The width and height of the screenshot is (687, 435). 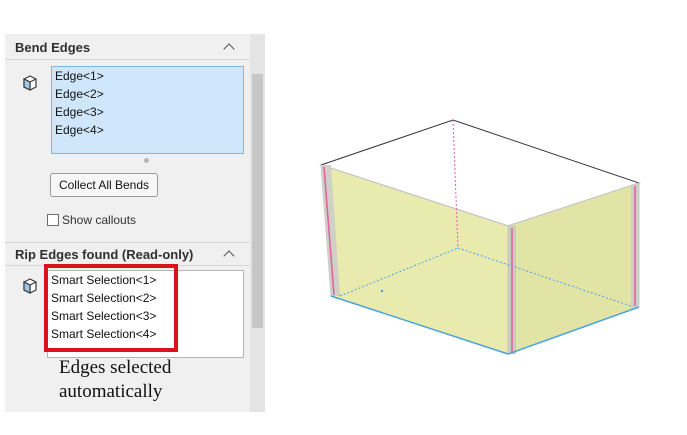 What do you see at coordinates (104, 254) in the screenshot?
I see `rip-edges-title: Rip Edges found (Read-only)` at bounding box center [104, 254].